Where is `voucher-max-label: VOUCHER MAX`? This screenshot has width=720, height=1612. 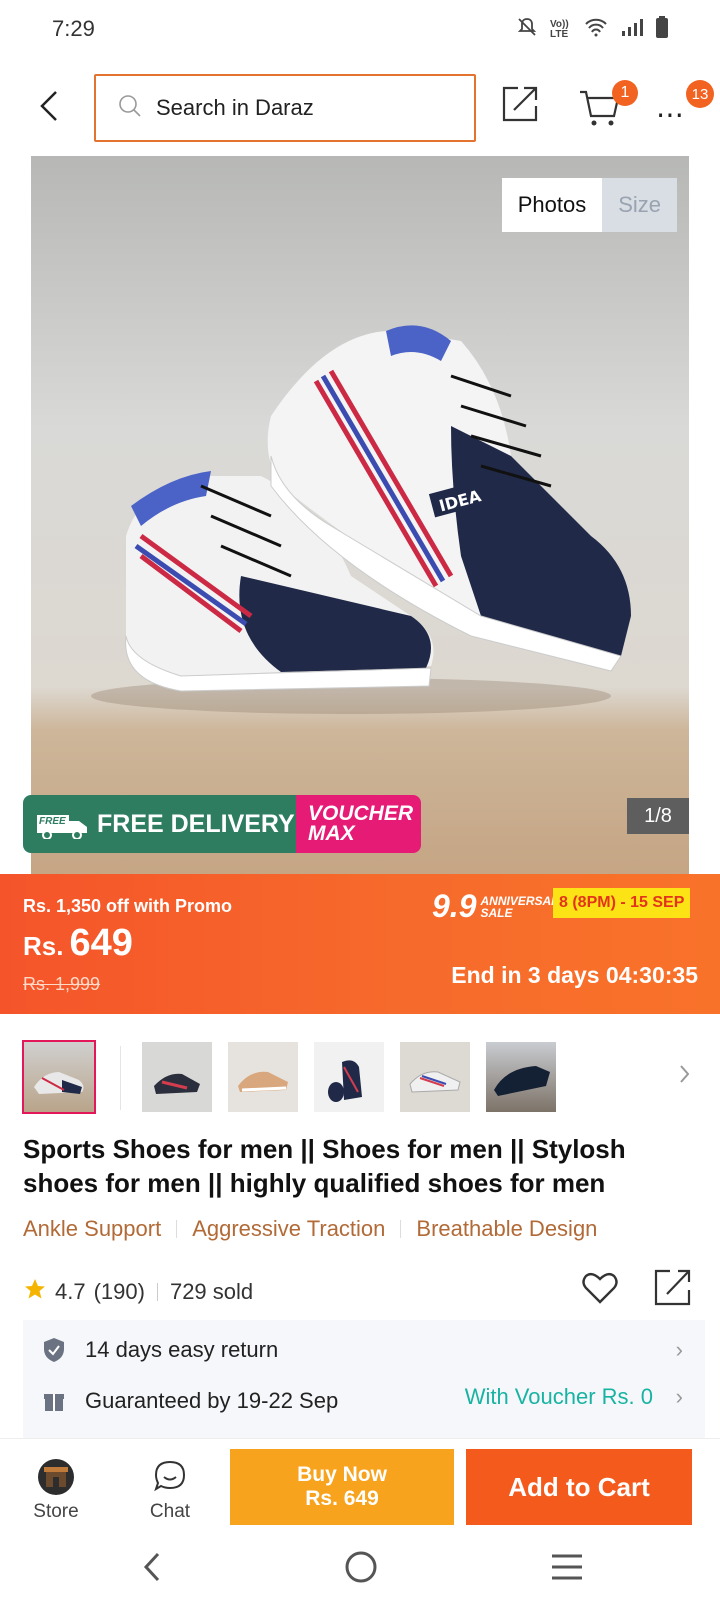 voucher-max-label: VOUCHER MAX is located at coordinates (358, 824).